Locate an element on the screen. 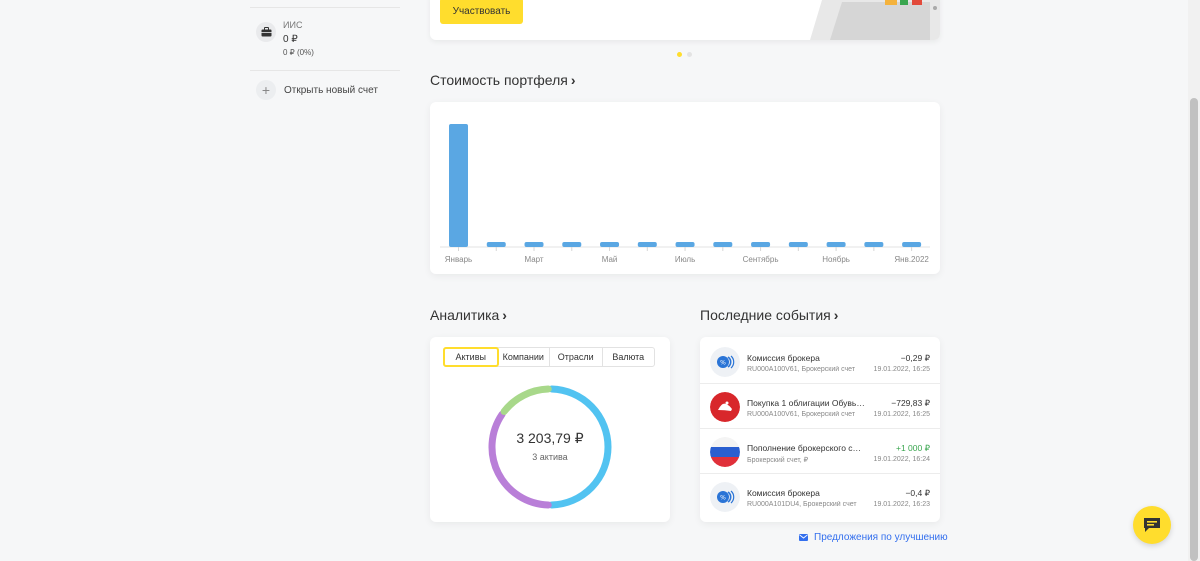 This screenshot has width=1200, height=561. x-tick-label: Май is located at coordinates (610, 259).